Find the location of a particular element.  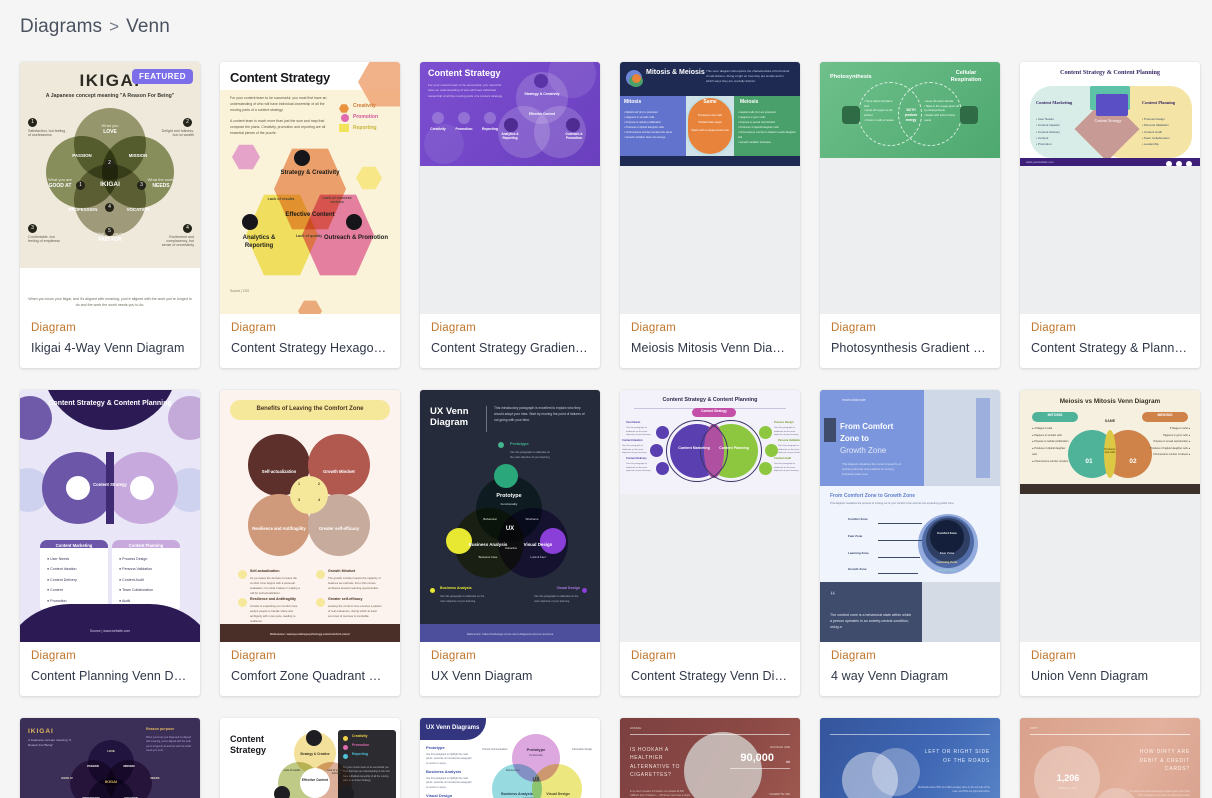

thumb-left-tag: MITOSIS is located at coordinates (1055, 415).